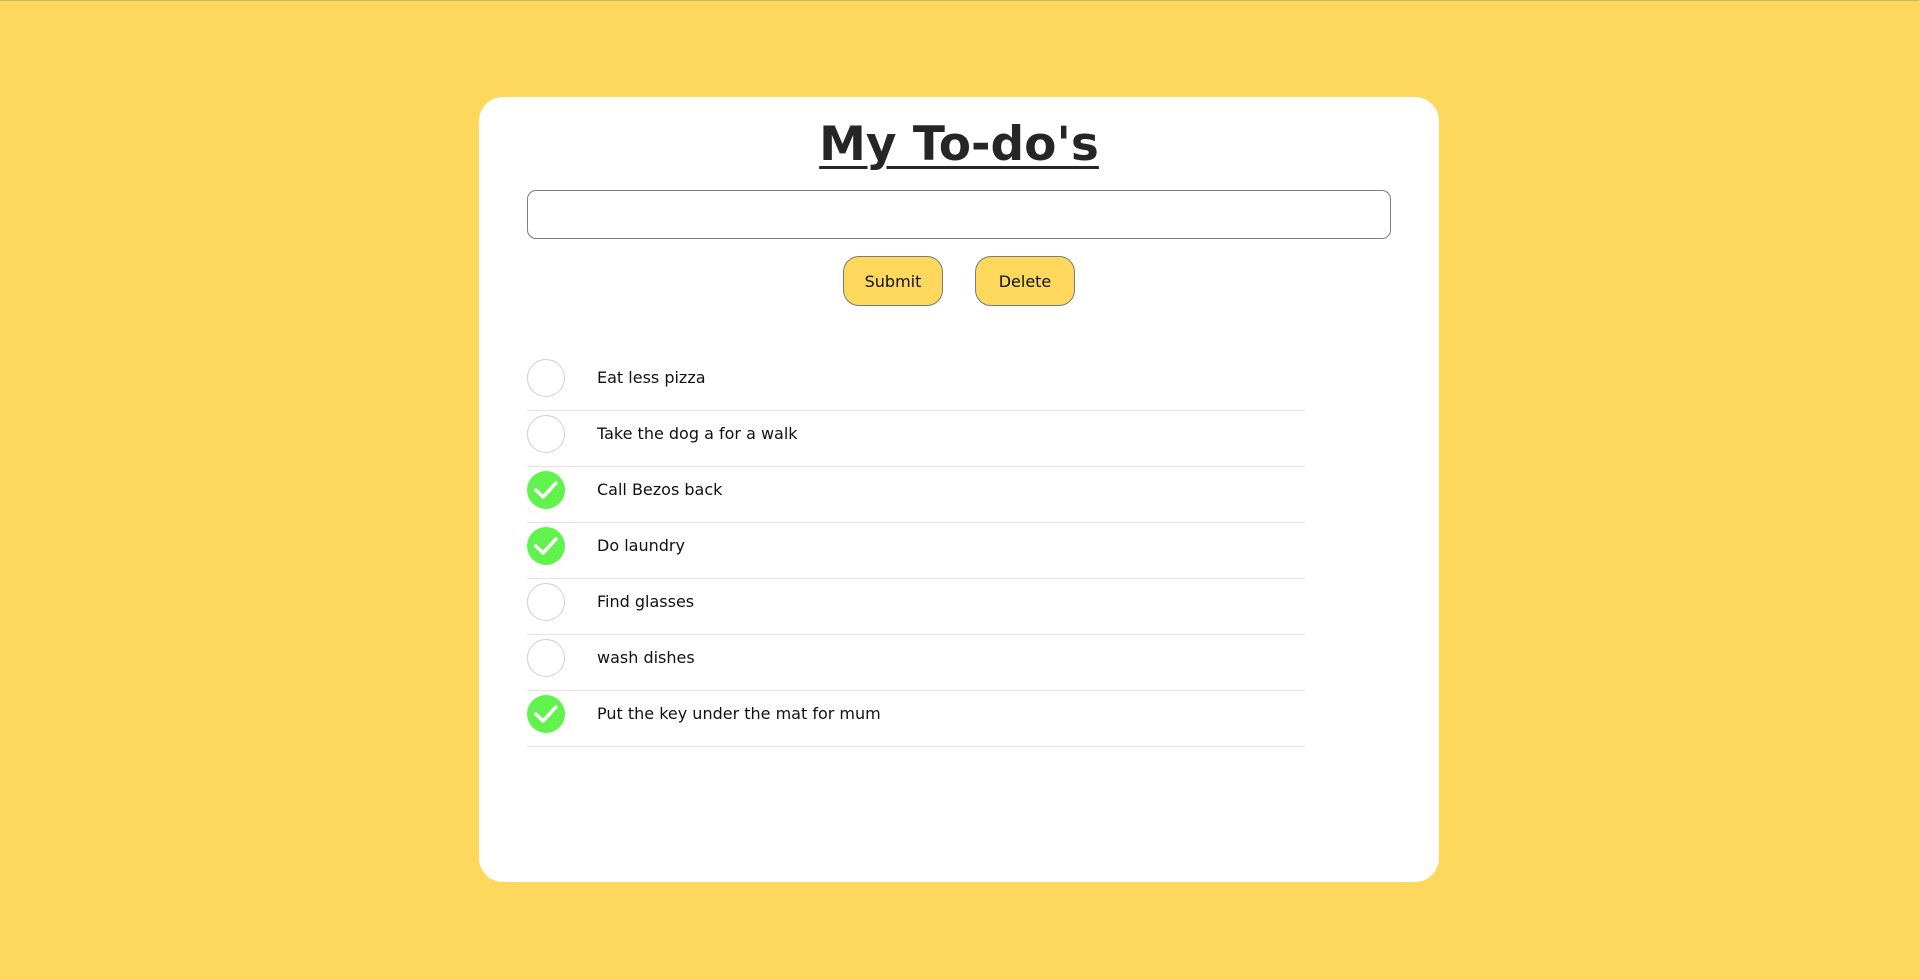 The image size is (1919, 979). What do you see at coordinates (959, 0) in the screenshot?
I see `top-border-line` at bounding box center [959, 0].